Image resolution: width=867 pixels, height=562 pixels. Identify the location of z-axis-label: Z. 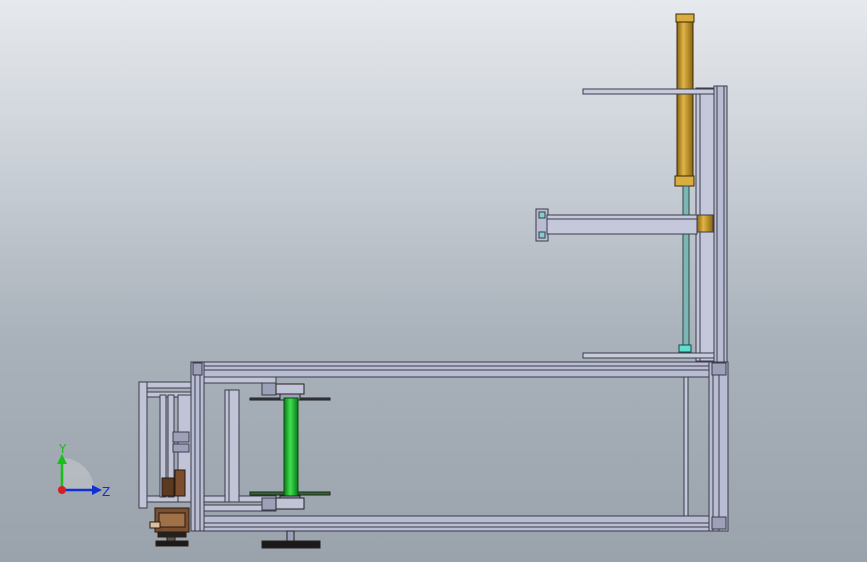
(106, 492).